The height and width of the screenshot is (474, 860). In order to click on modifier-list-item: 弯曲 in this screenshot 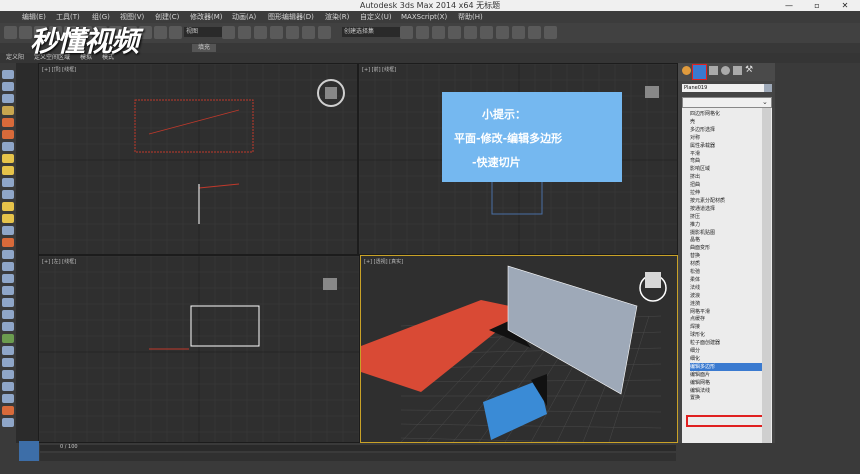, I will do `click(726, 161)`.